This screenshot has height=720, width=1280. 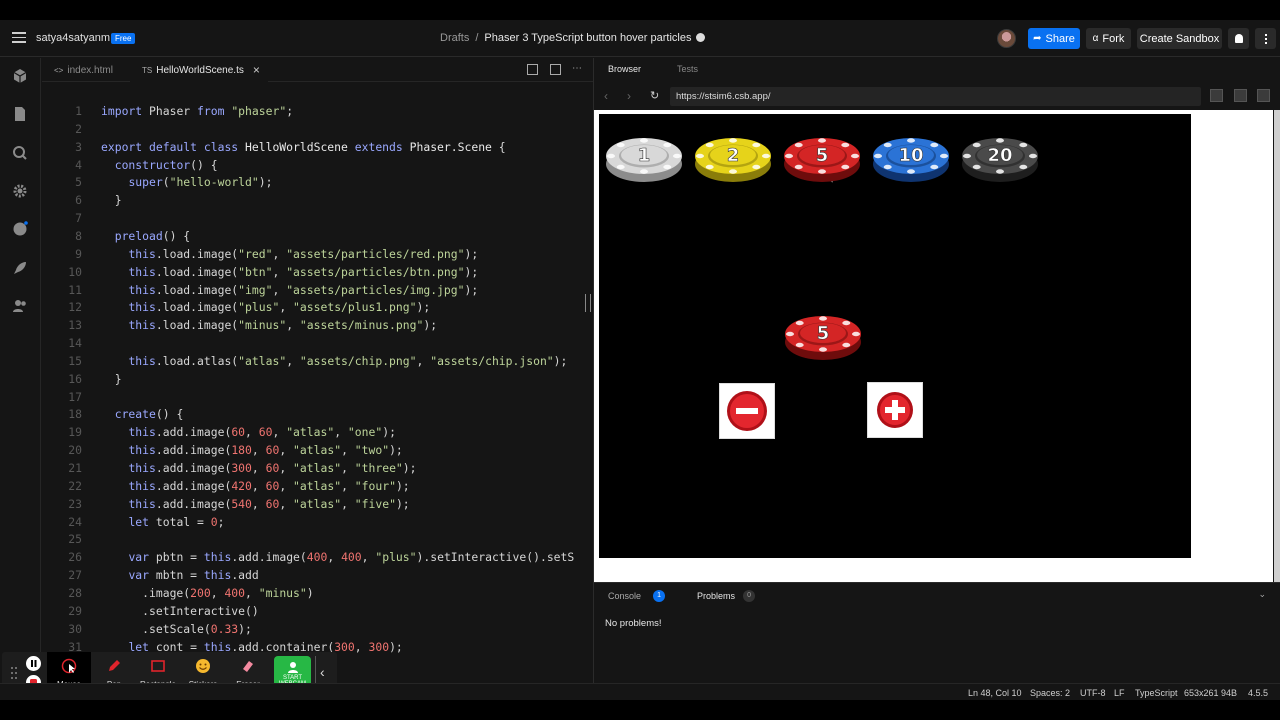 What do you see at coordinates (1006, 38) in the screenshot?
I see `avatar` at bounding box center [1006, 38].